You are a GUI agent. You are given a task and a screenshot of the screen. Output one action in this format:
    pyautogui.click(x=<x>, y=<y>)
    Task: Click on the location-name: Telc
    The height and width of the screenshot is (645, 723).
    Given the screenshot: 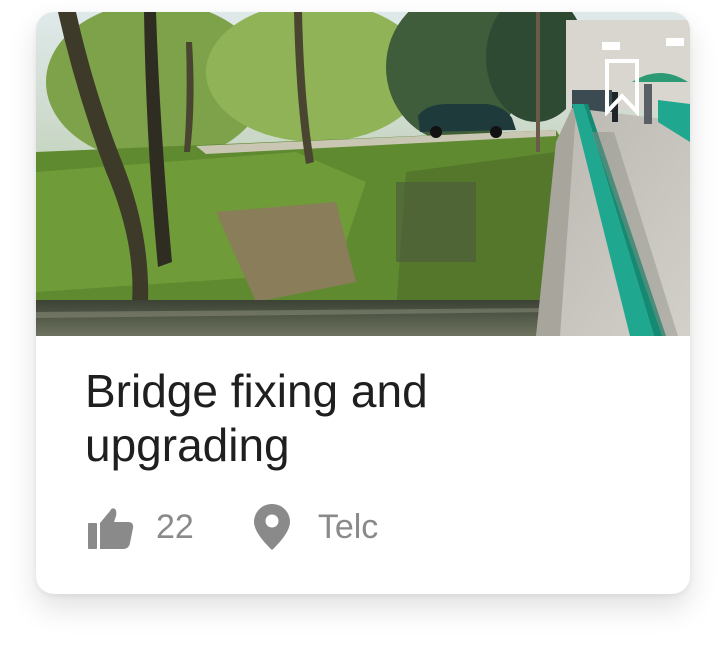 What is the action you would take?
    pyautogui.click(x=348, y=527)
    